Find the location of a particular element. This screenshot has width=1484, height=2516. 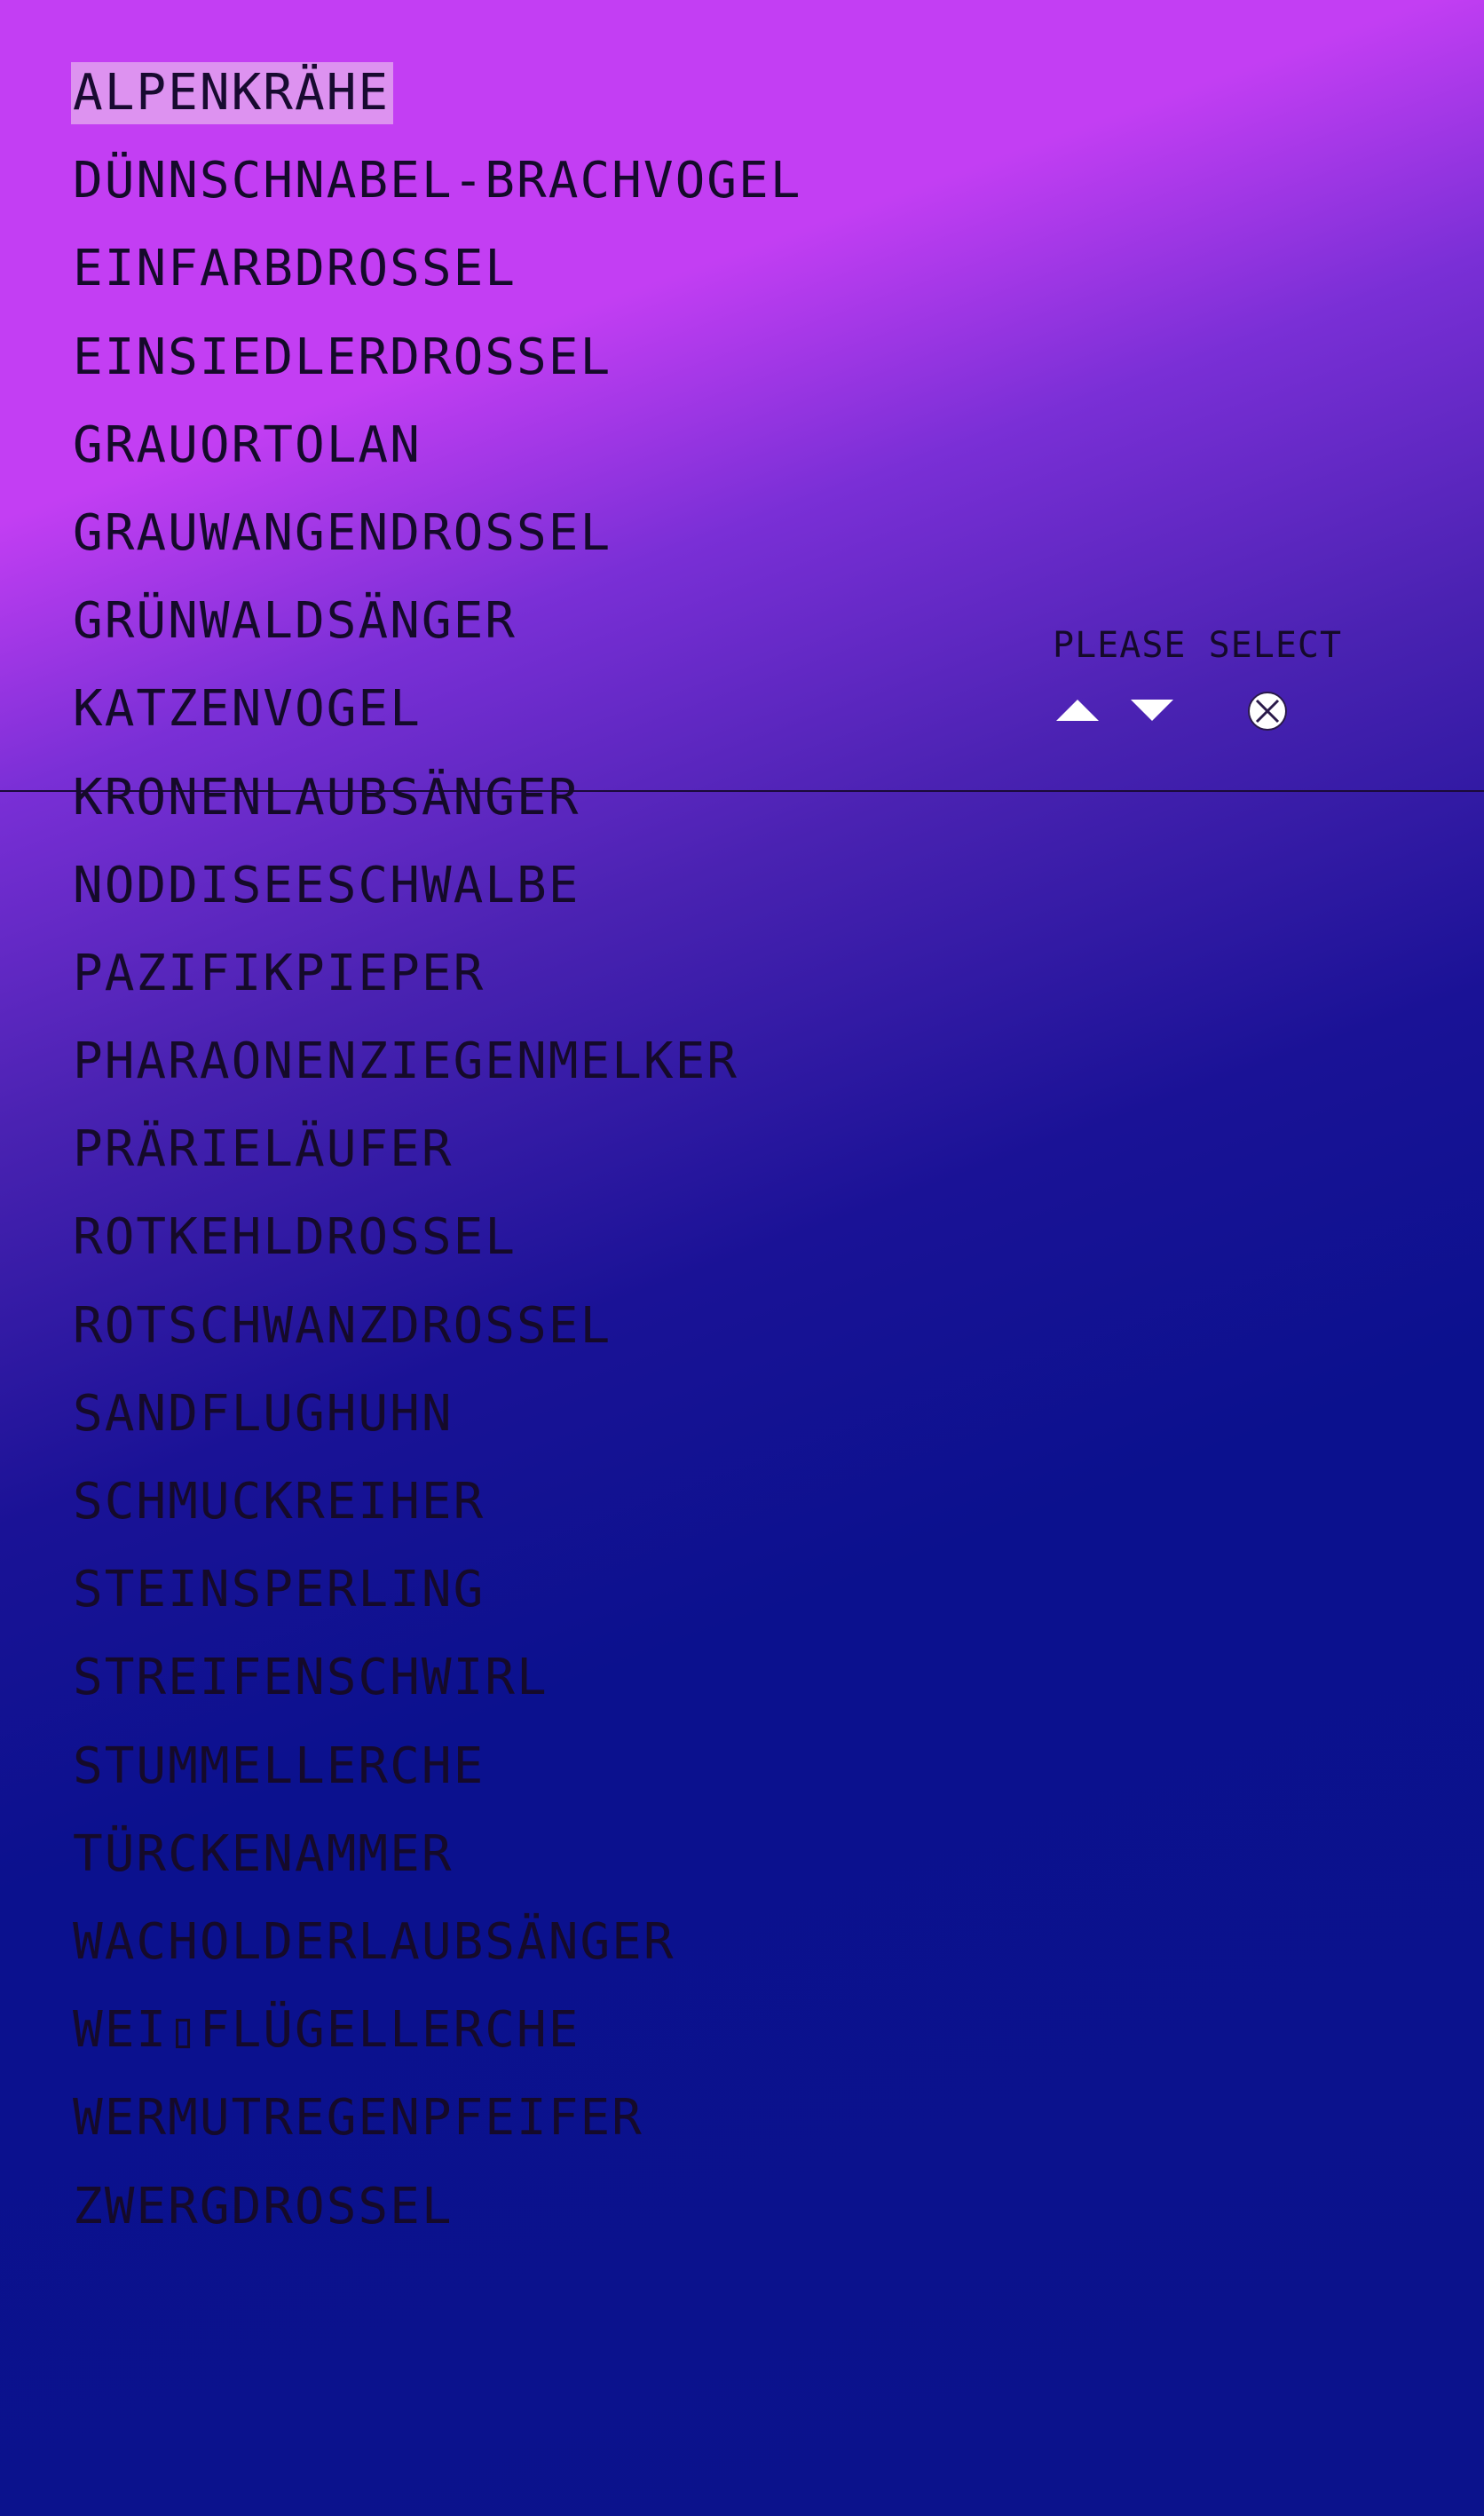

list-item-label: STREIFENSCHWIRL is located at coordinates (311, 1678).